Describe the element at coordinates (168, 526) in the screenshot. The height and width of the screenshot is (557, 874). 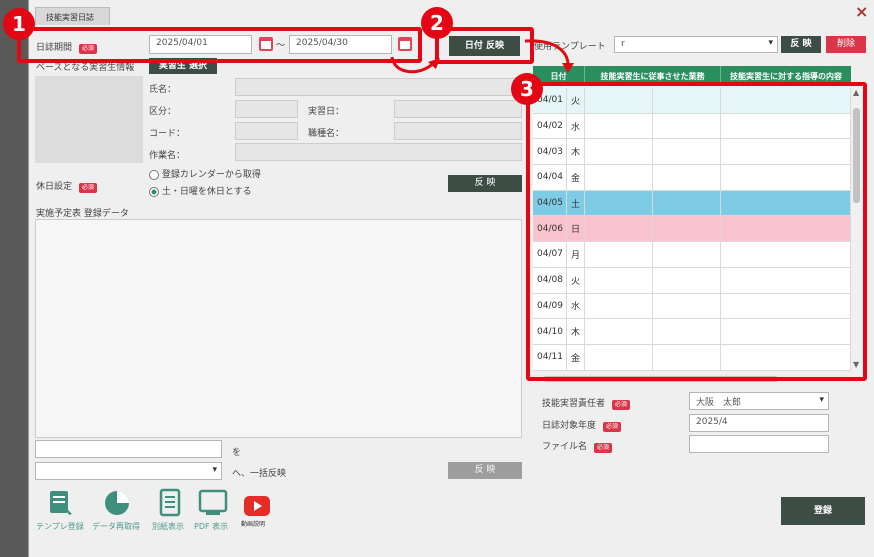
I see `tool-label: 別紙表示` at that location.